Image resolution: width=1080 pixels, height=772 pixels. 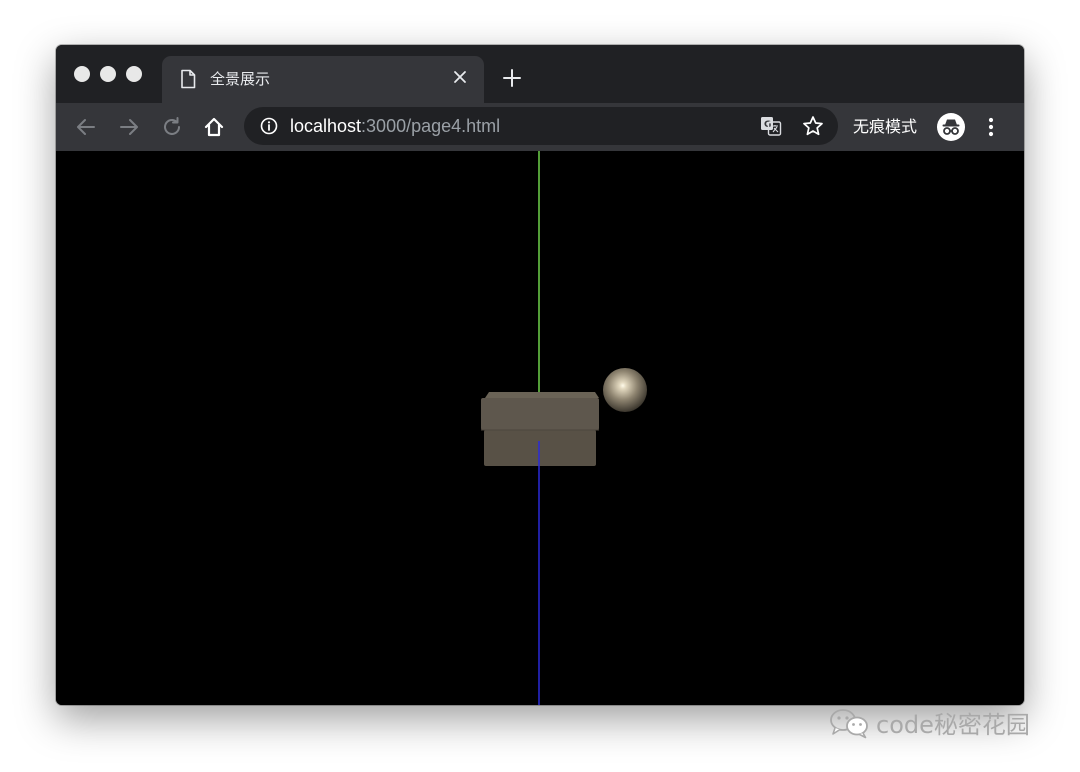 What do you see at coordinates (134, 74) in the screenshot?
I see `window-zoom-dot` at bounding box center [134, 74].